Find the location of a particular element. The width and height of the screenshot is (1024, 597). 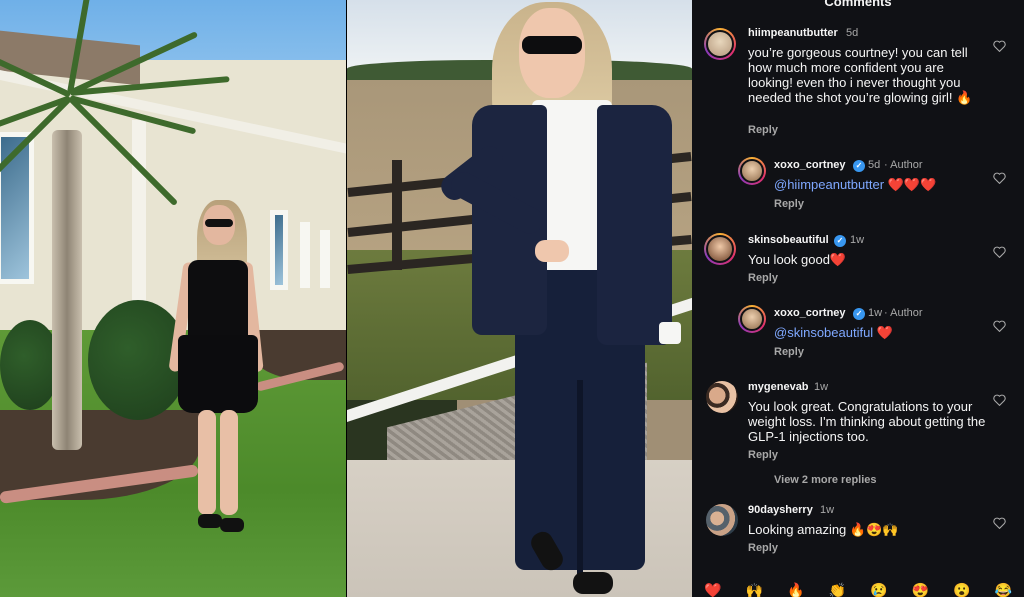

comment-text: You look good❤️ is located at coordinates (797, 259).